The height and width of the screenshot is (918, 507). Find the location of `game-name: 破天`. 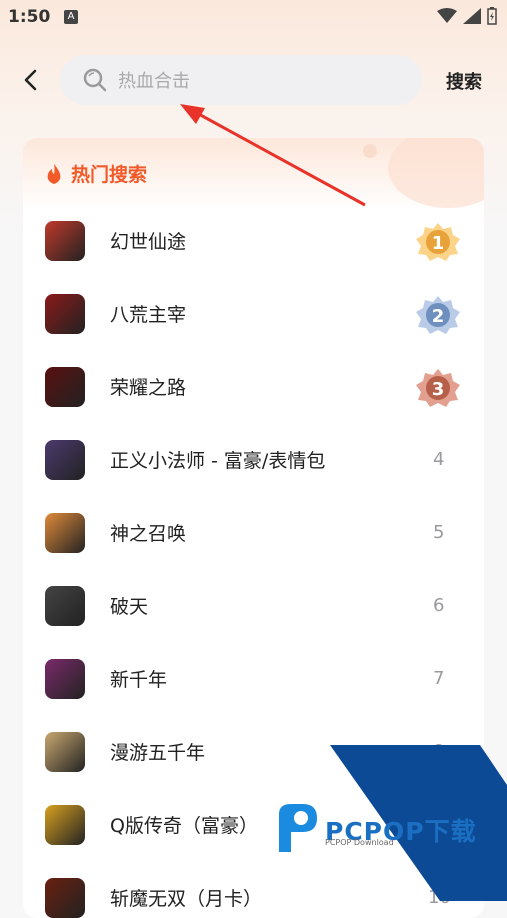

game-name: 破天 is located at coordinates (129, 607).